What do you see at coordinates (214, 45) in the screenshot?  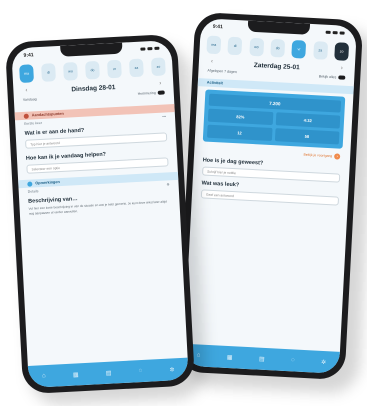 I see `day-chip: ma` at bounding box center [214, 45].